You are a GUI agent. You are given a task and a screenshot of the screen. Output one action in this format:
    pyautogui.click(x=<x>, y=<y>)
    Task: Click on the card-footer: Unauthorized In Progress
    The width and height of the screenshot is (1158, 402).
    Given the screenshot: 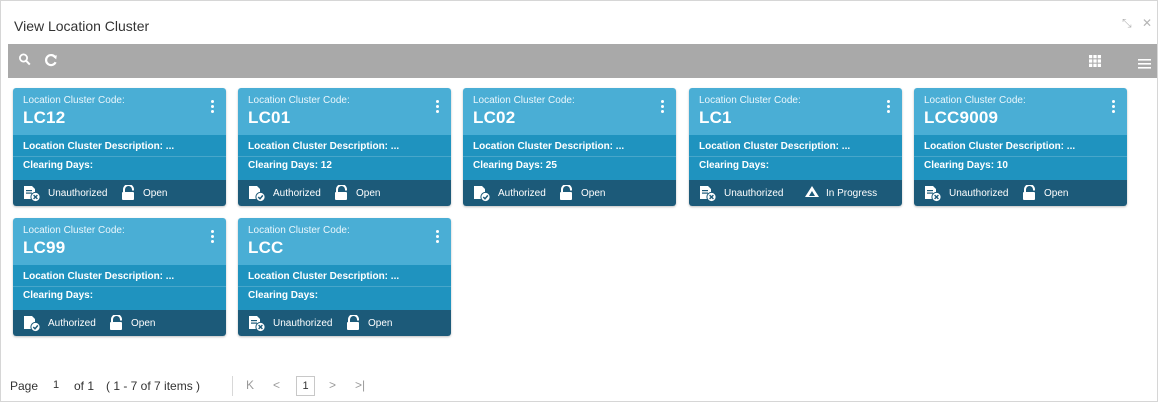 What is the action you would take?
    pyautogui.click(x=795, y=193)
    